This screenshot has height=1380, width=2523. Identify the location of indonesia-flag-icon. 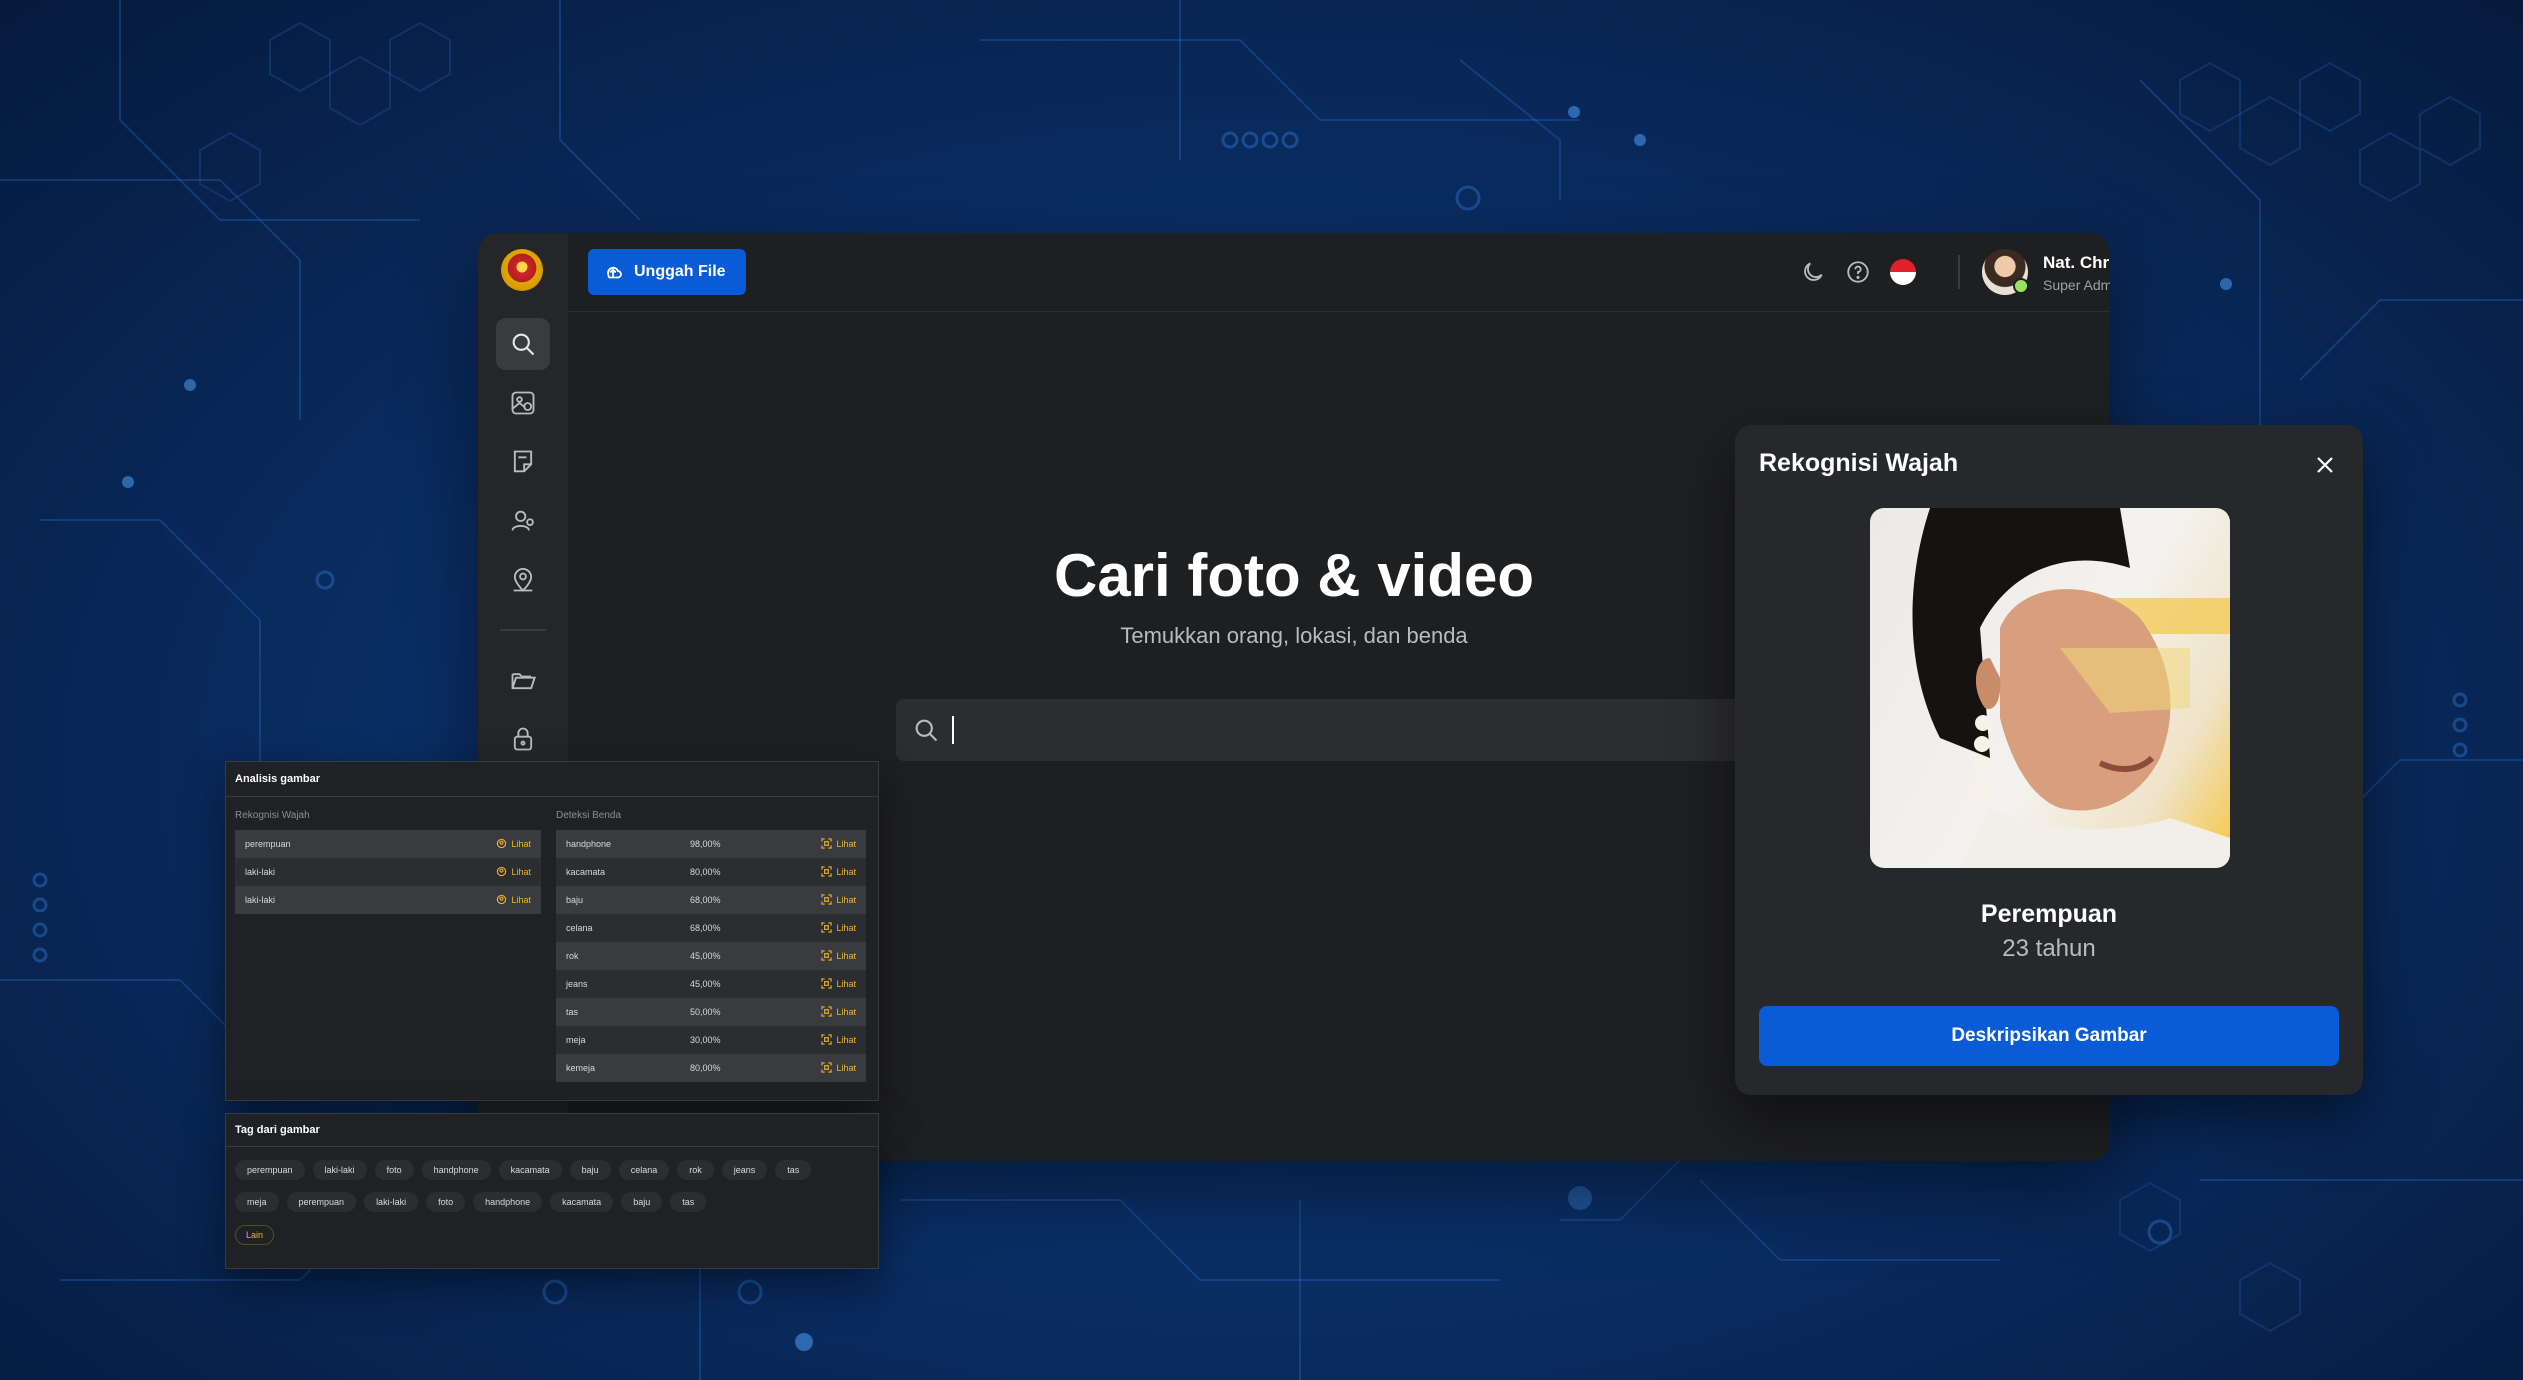
(1903, 272).